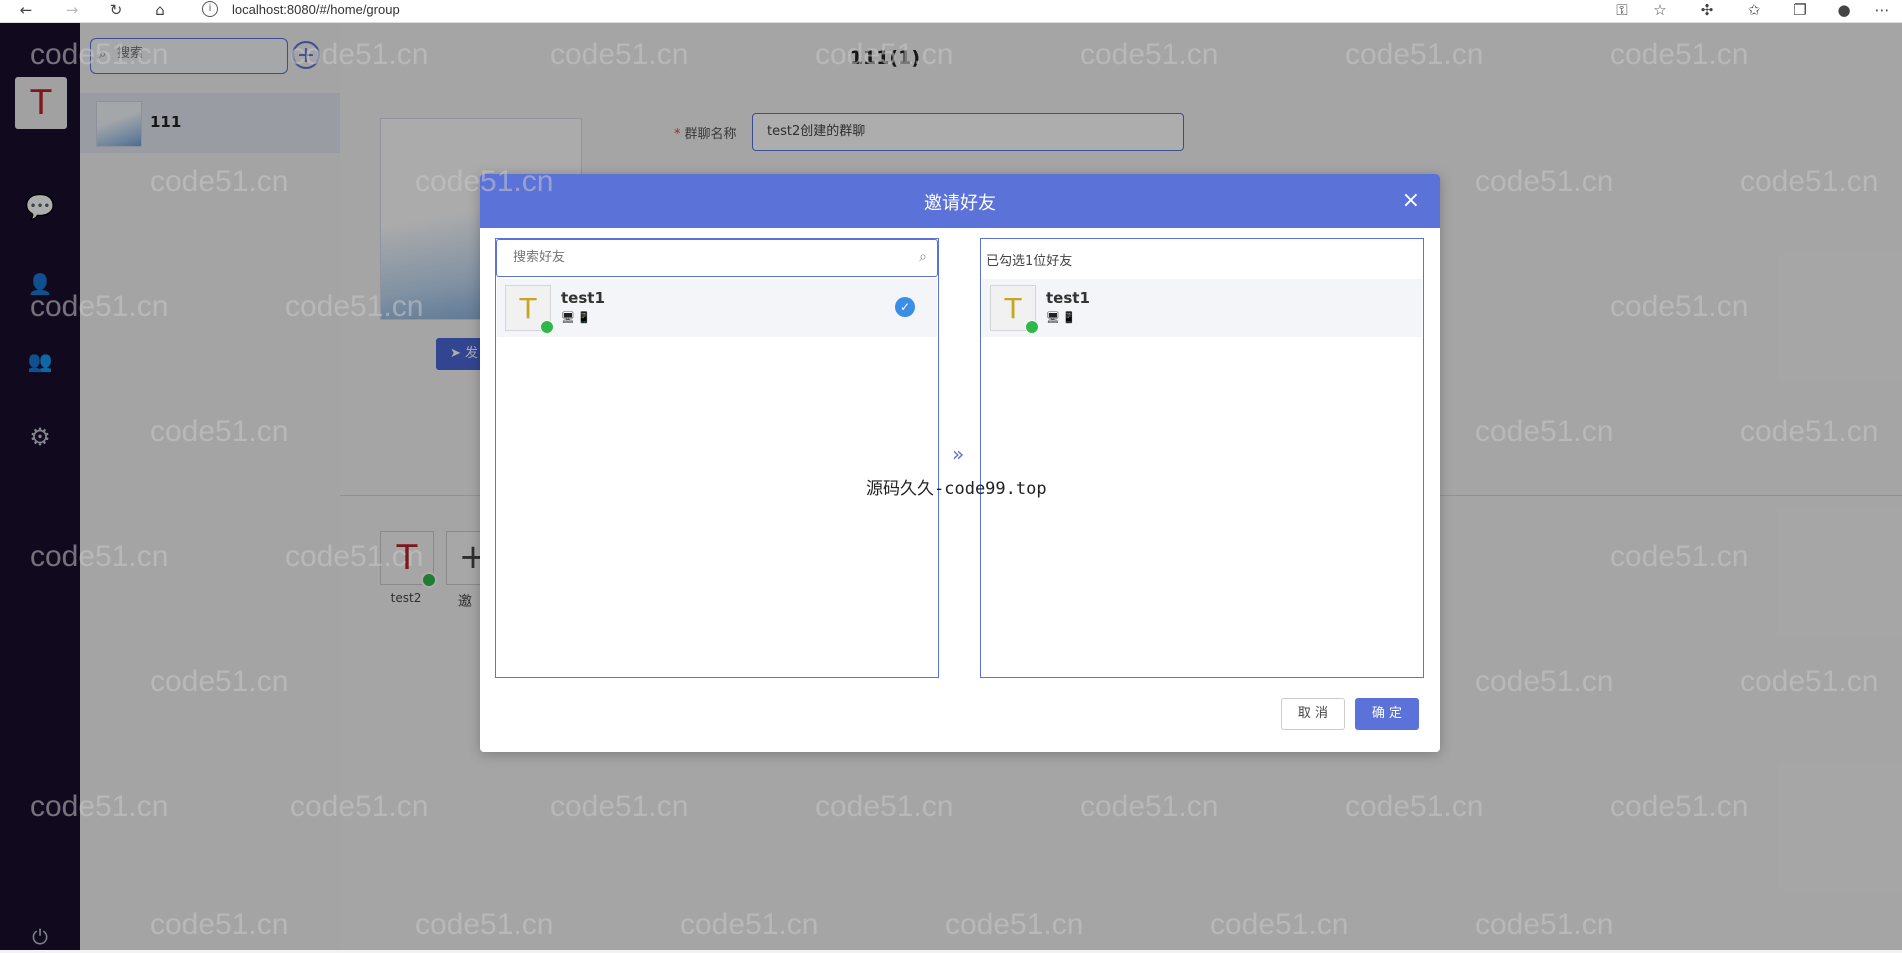 Image resolution: width=1902 pixels, height=953 pixels. Describe the element at coordinates (316, 9) in the screenshot. I see `address-bar: localhost:8080/#/home/group` at that location.